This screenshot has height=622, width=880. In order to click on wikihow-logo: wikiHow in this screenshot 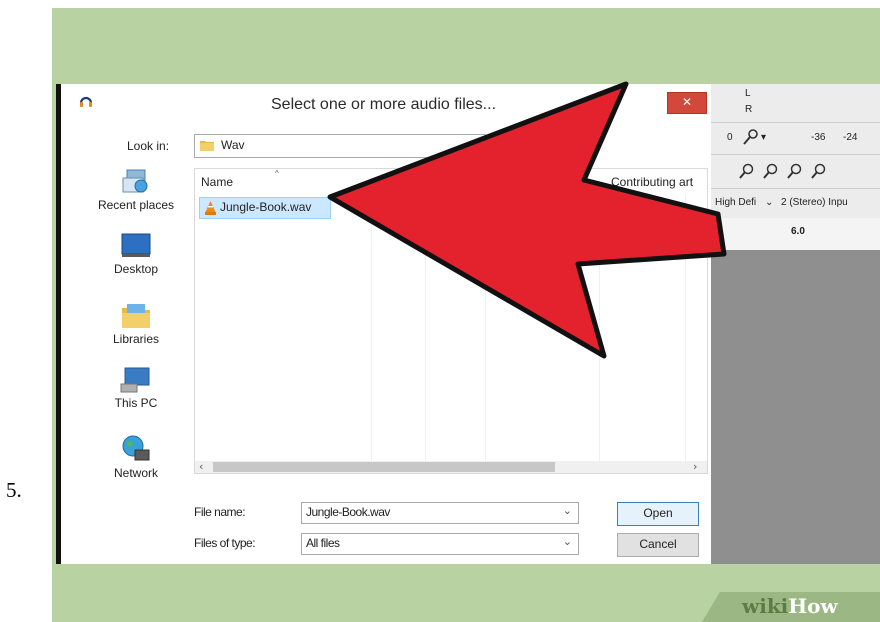, I will do `click(790, 606)`.